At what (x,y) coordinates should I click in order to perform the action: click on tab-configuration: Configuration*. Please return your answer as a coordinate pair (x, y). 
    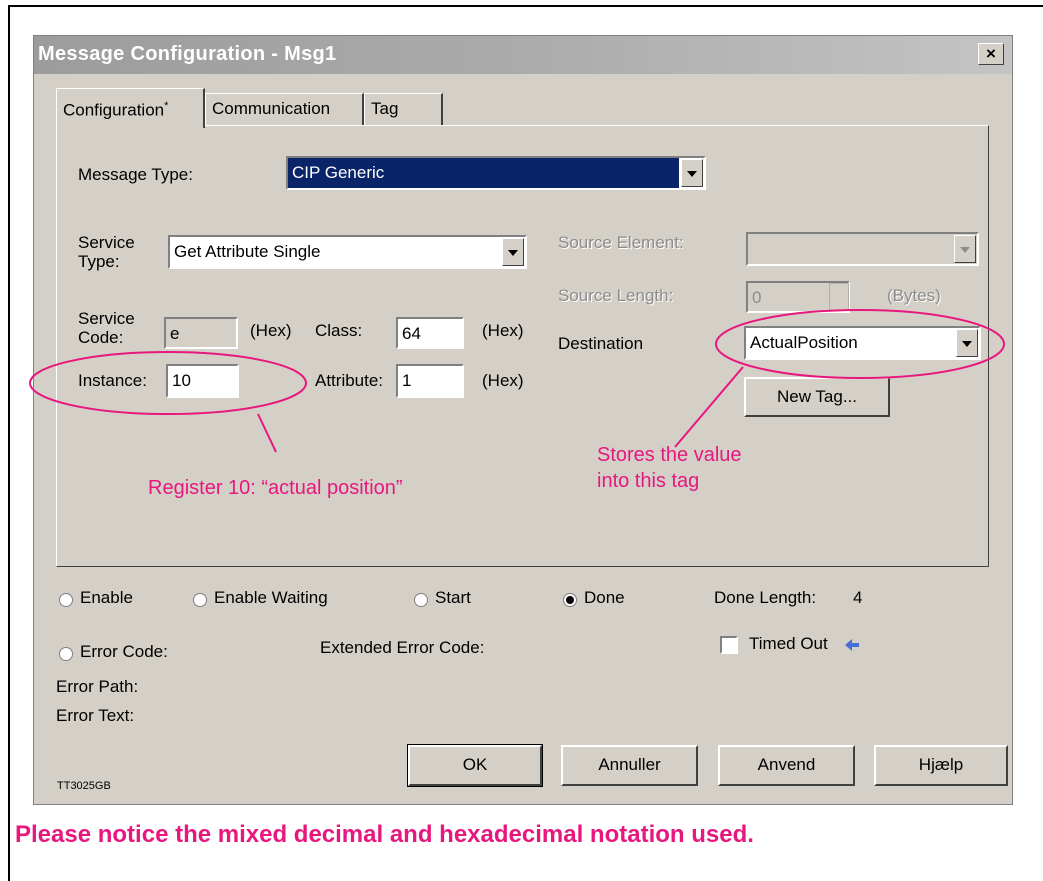
    Looking at the image, I should click on (130, 108).